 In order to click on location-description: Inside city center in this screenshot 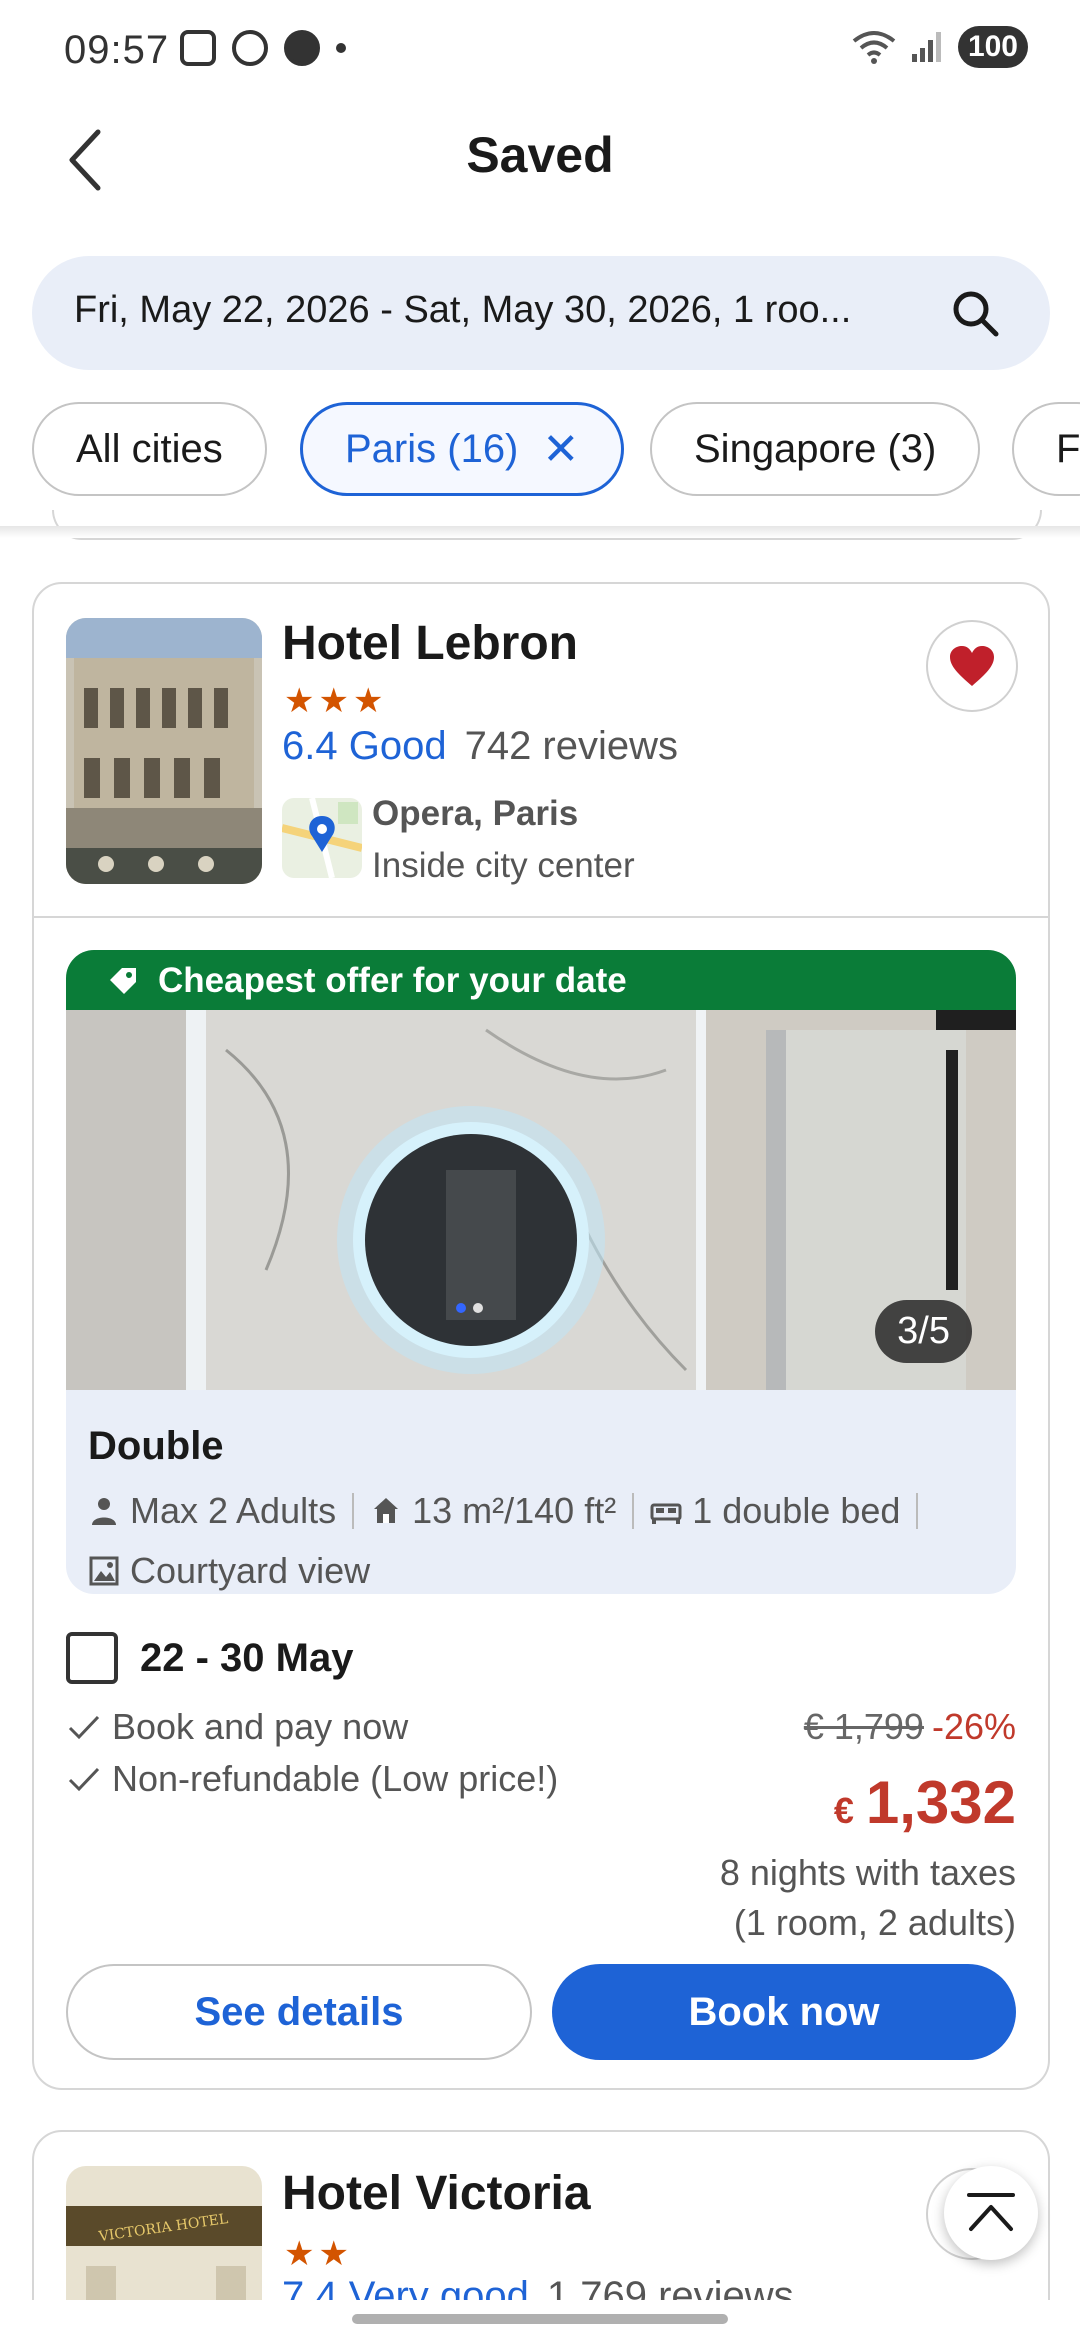, I will do `click(503, 865)`.